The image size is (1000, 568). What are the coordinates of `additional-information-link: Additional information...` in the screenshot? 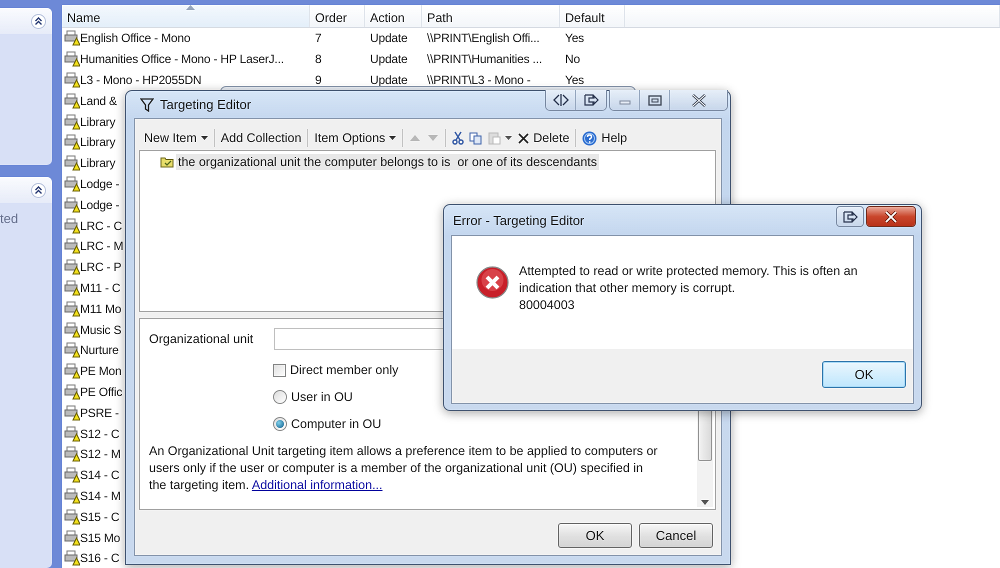 It's located at (317, 485).